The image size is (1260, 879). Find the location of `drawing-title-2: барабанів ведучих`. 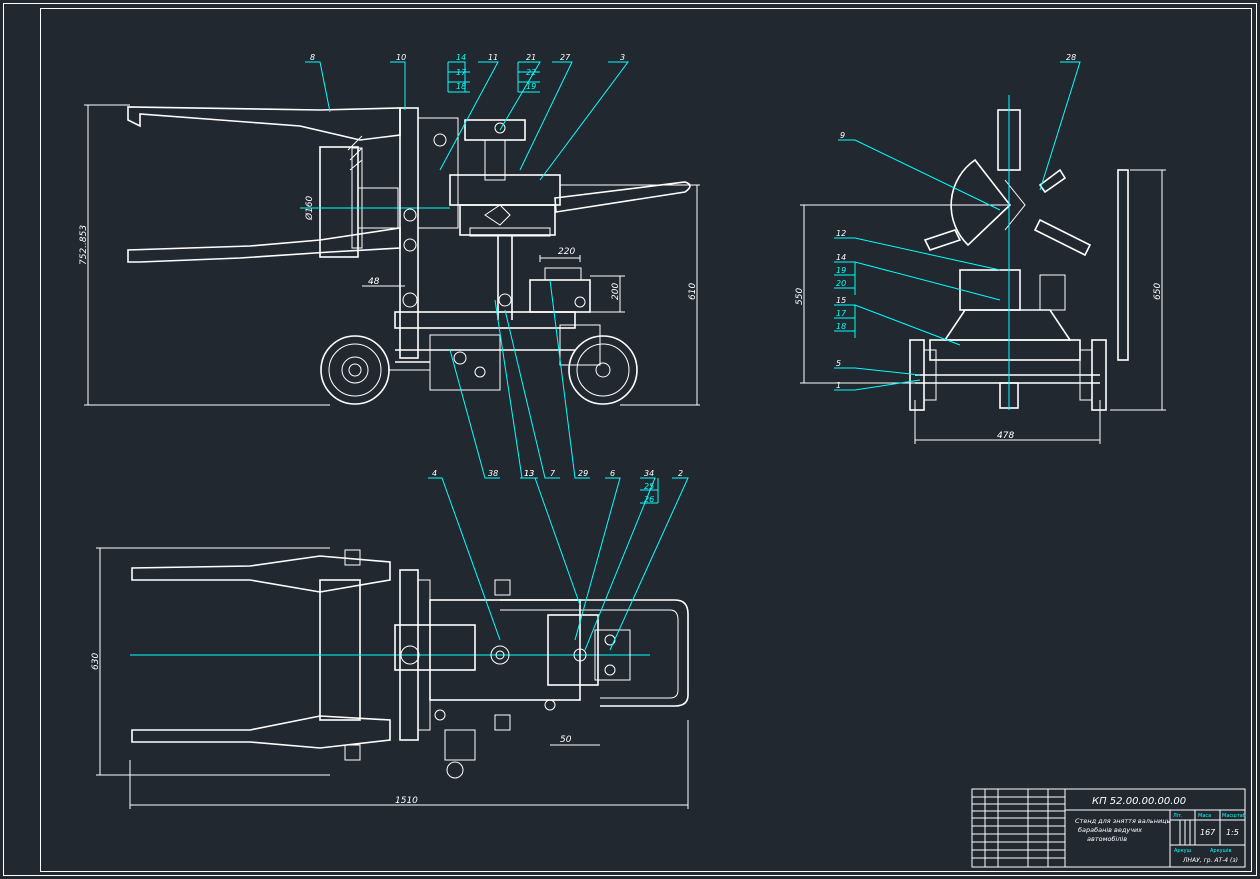

drawing-title-2: барабанів ведучих is located at coordinates (1110, 830).